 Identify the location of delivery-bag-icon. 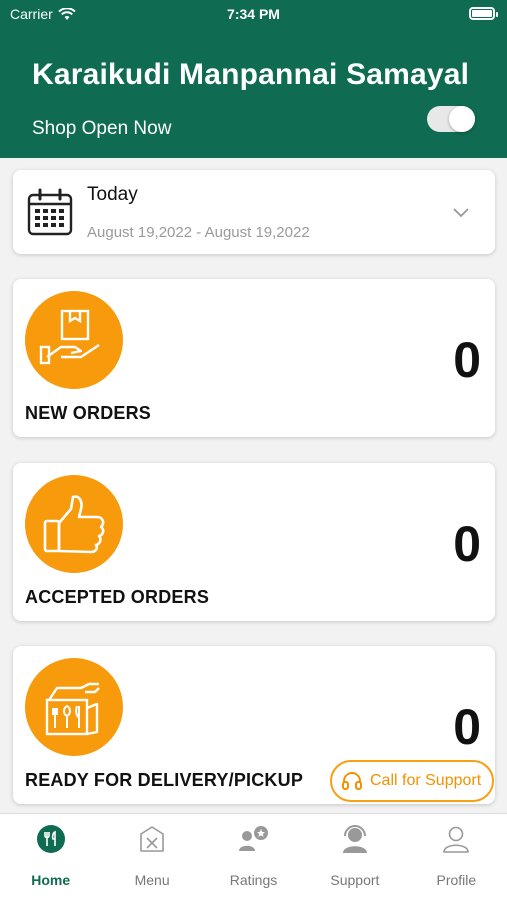
(74, 707).